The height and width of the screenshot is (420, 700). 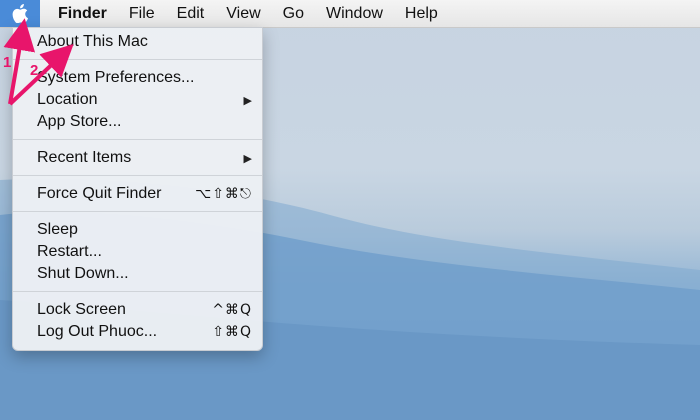 What do you see at coordinates (191, 13) in the screenshot?
I see `menu-edit: Edit` at bounding box center [191, 13].